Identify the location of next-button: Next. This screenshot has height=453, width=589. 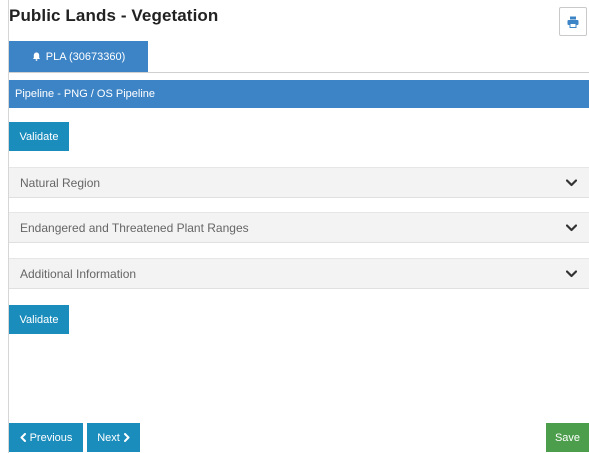
(113, 437).